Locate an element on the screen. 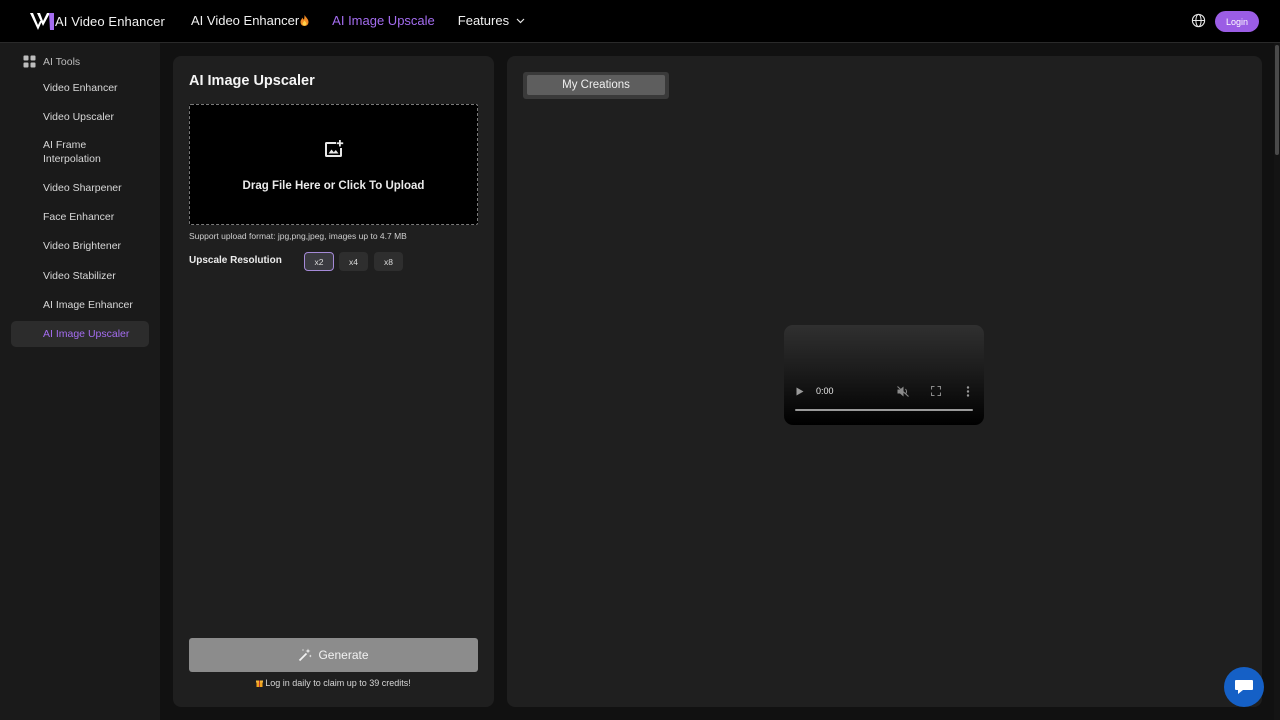  chevron-down-icon is located at coordinates (520, 21).